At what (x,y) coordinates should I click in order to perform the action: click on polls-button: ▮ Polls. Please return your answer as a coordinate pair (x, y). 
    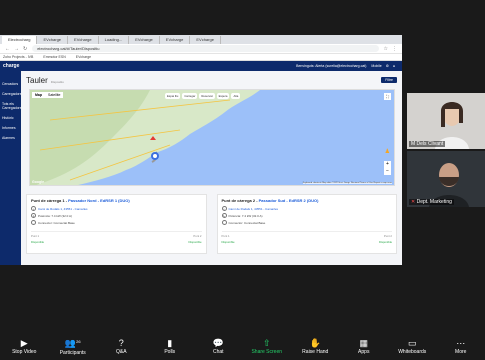
    Looking at the image, I should click on (170, 349).